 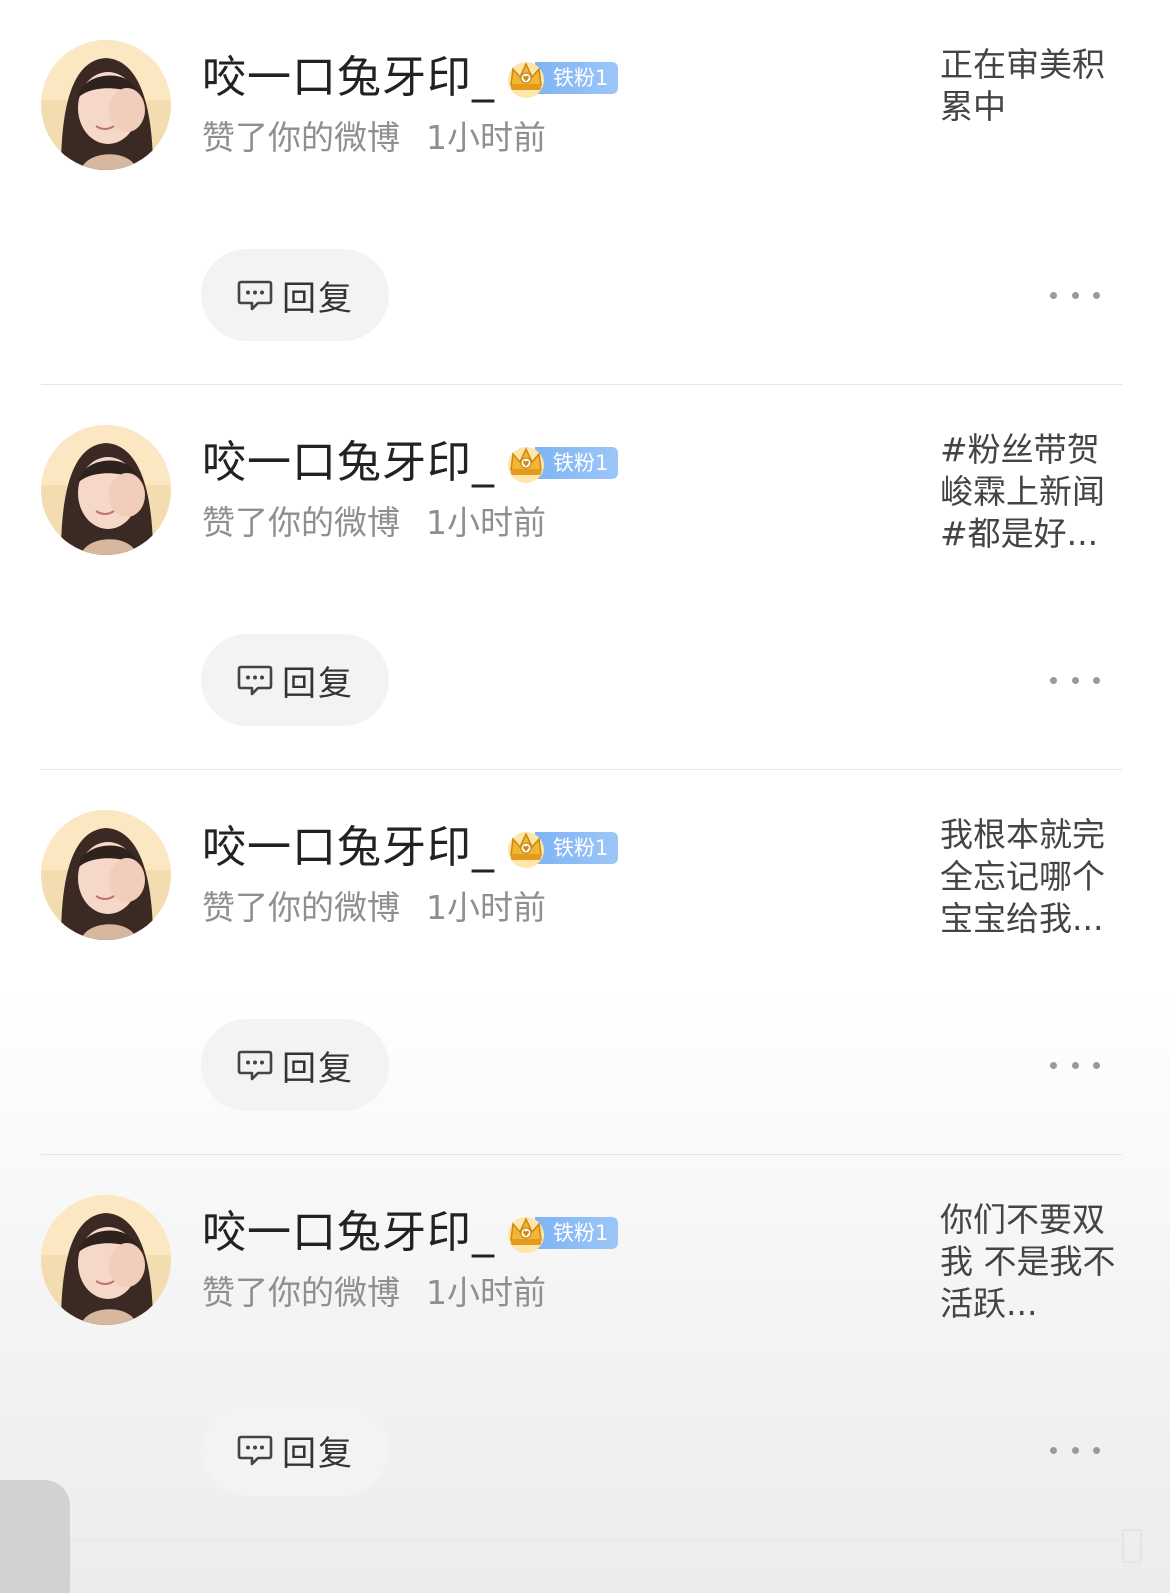 I want to click on watermark-mark, so click(x=1132, y=1546).